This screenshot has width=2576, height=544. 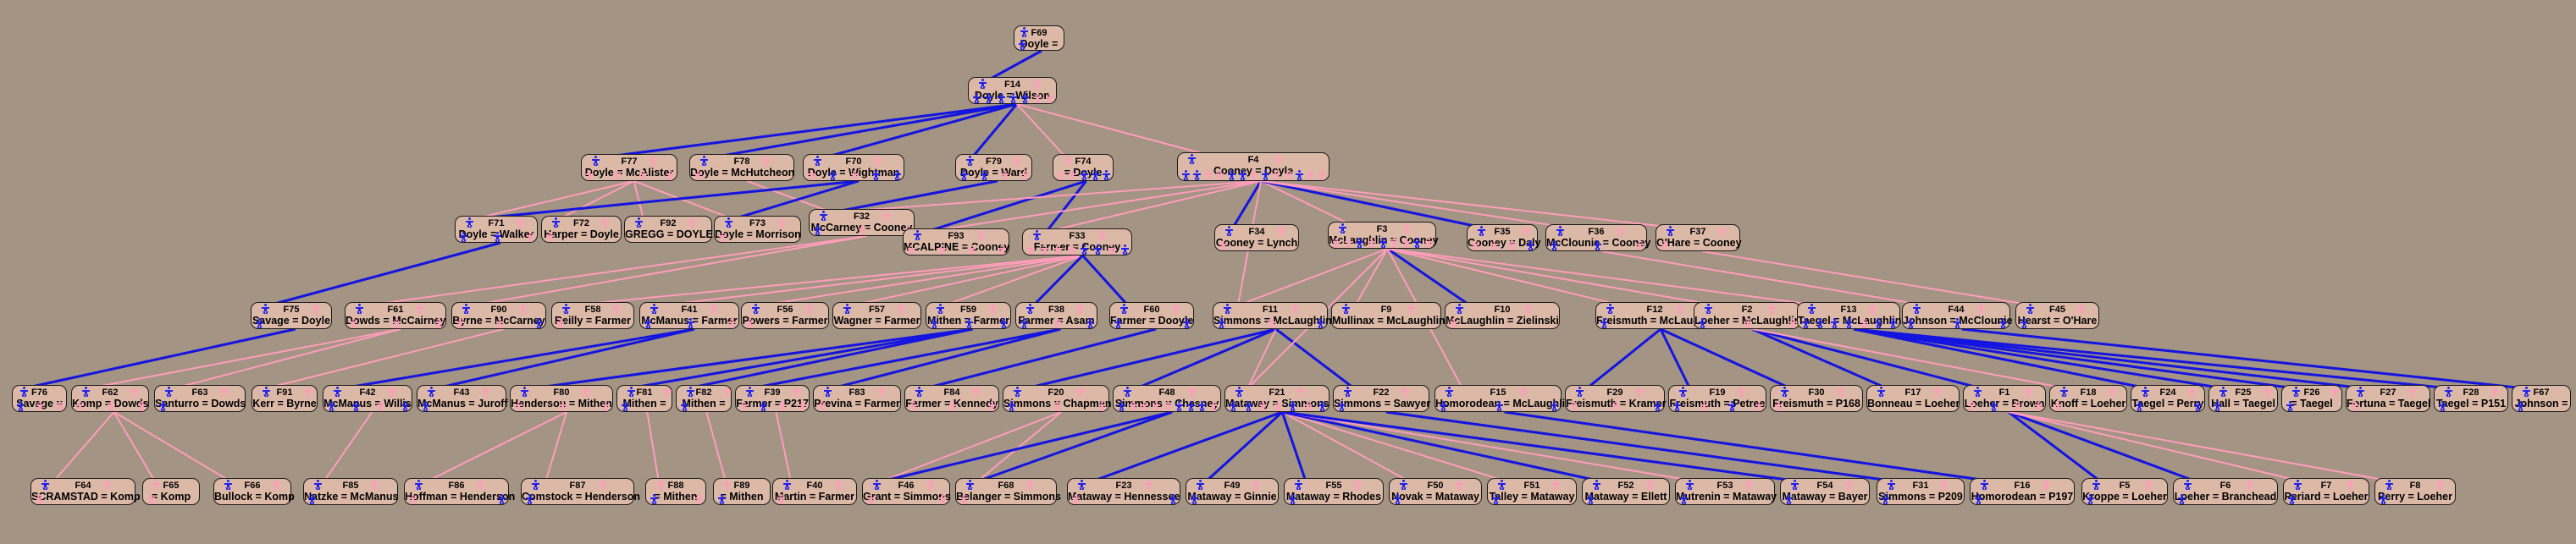 What do you see at coordinates (668, 229) in the screenshot?
I see `family-node: F92 GREGG = DOYLE` at bounding box center [668, 229].